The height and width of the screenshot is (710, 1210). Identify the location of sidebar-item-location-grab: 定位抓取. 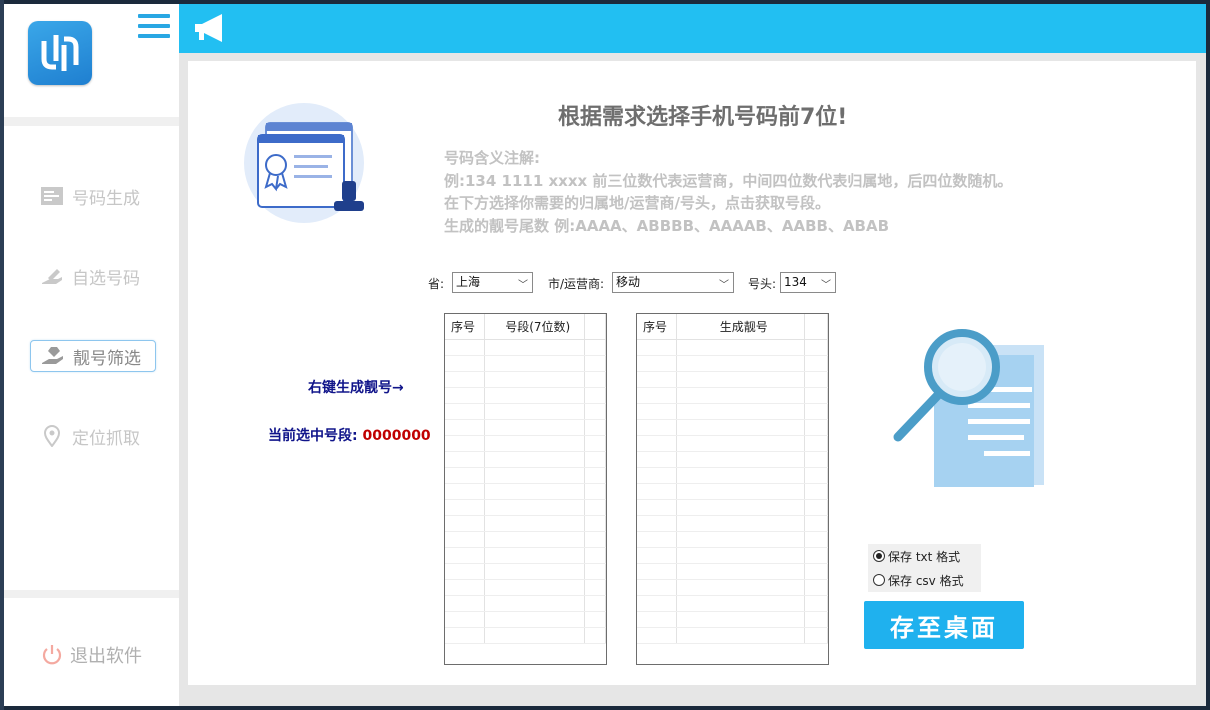
(93, 436).